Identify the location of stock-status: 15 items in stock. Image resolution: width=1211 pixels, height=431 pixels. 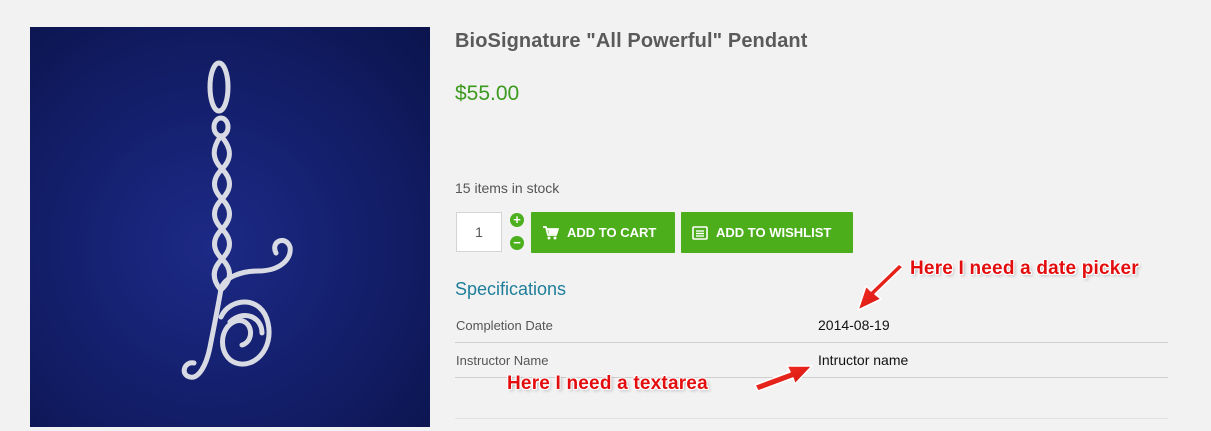
(507, 188).